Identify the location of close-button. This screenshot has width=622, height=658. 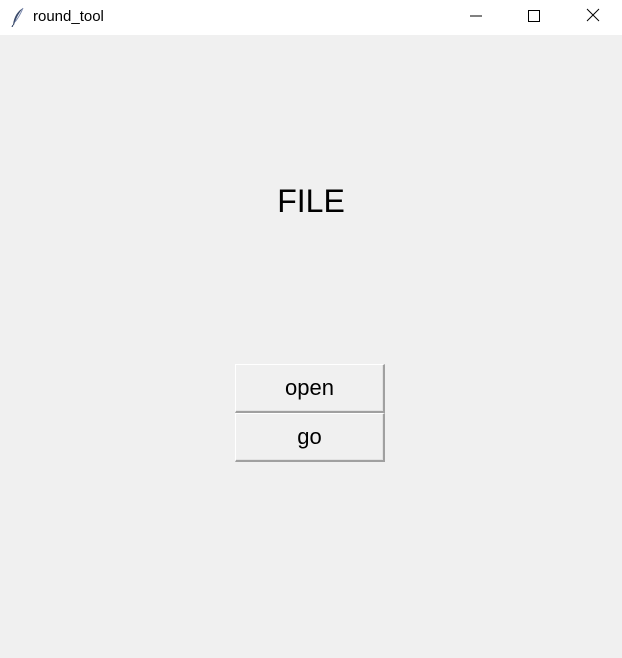
(593, 17).